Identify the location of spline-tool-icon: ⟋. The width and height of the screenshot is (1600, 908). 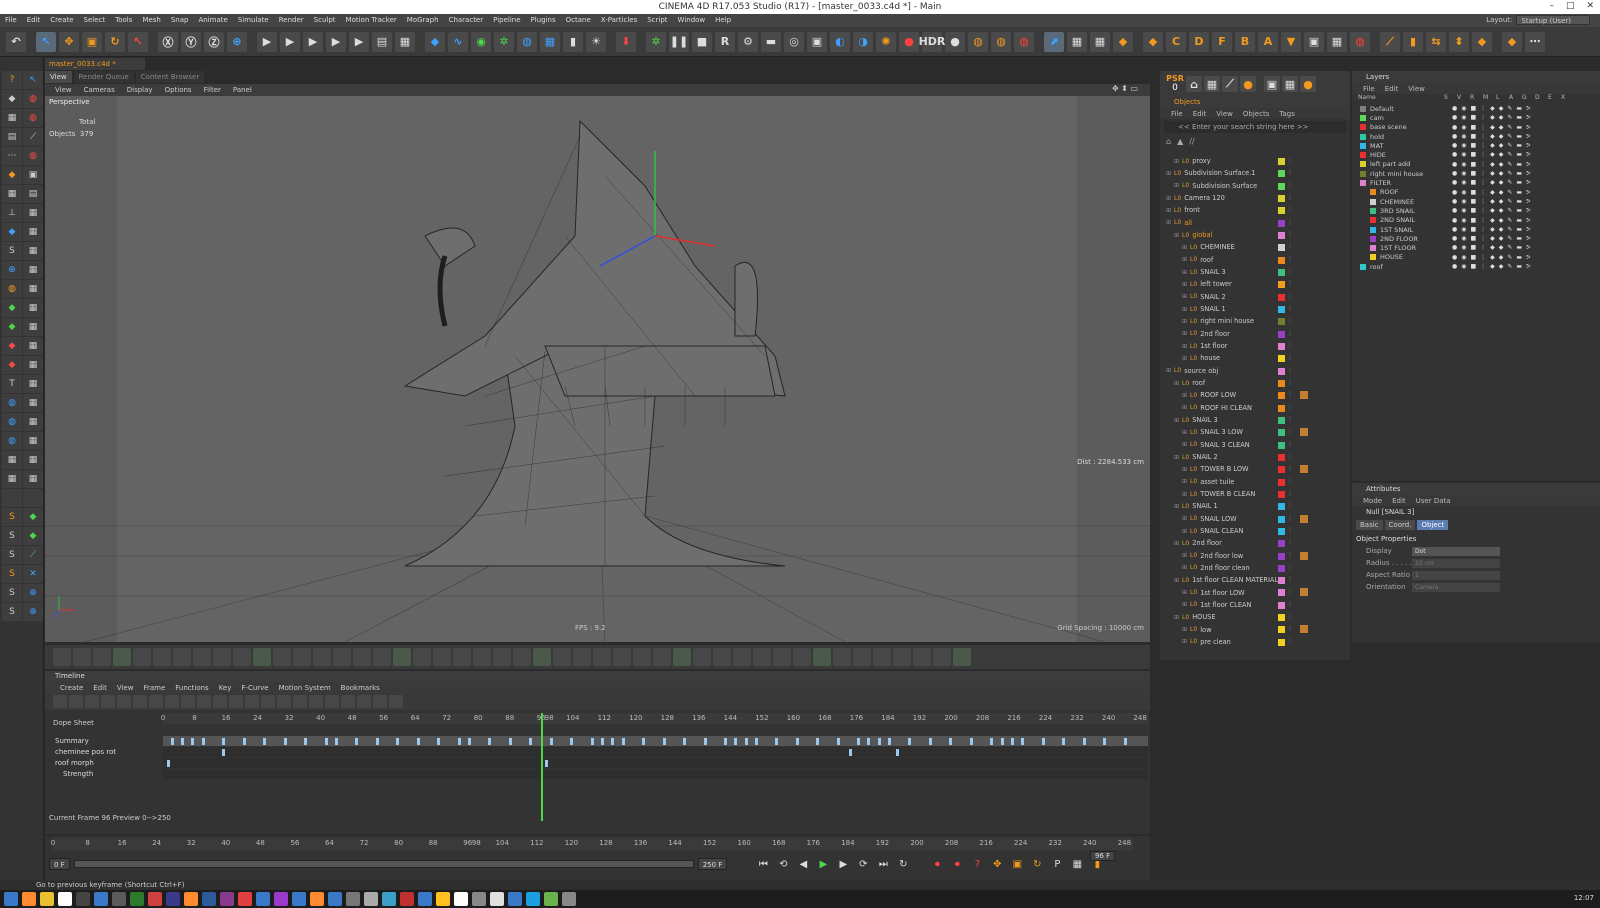
(1390, 41).